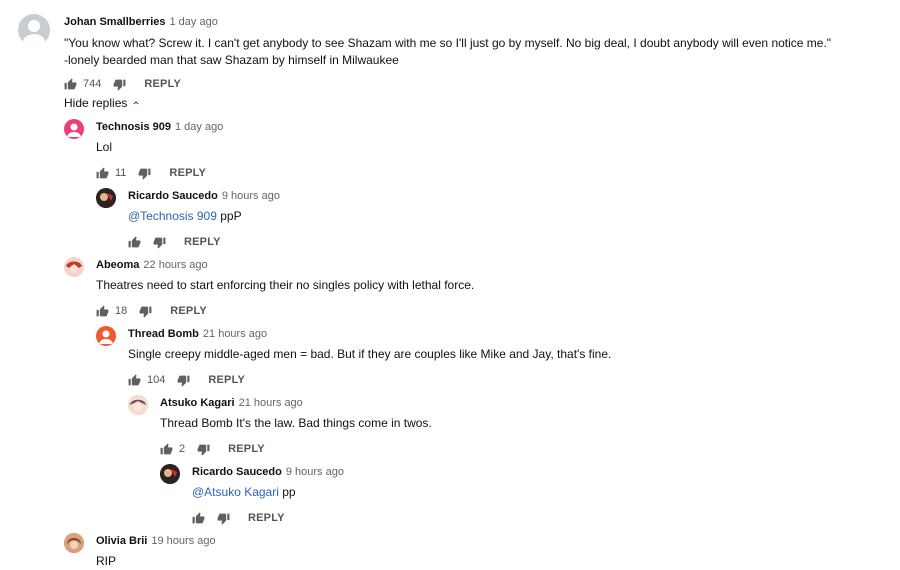  What do you see at coordinates (117, 265) in the screenshot?
I see `comment-author: Abeoma` at bounding box center [117, 265].